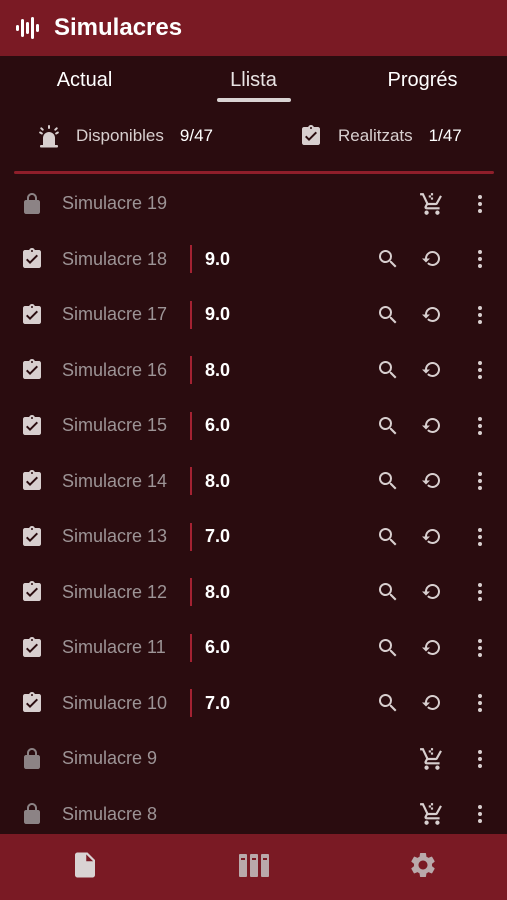 This screenshot has width=507, height=900. I want to click on tab-llista: Llista, so click(253, 80).